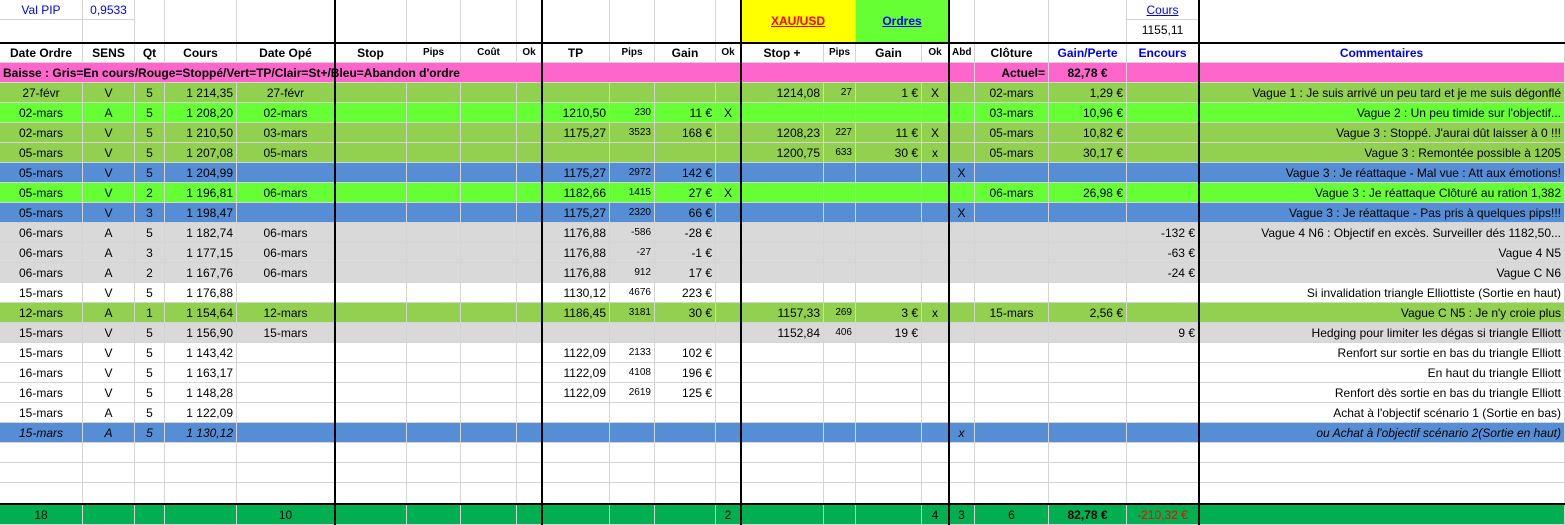  What do you see at coordinates (576, 413) in the screenshot?
I see `row-17-tp` at bounding box center [576, 413].